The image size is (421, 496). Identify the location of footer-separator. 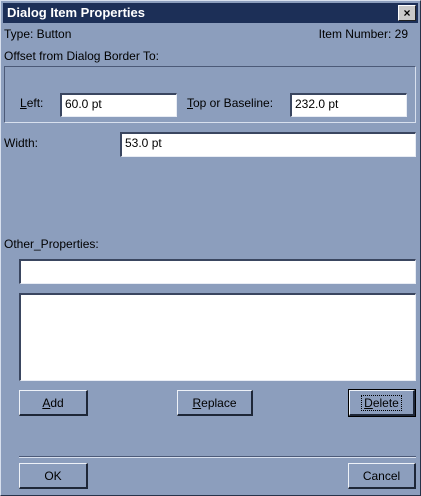
(217, 457).